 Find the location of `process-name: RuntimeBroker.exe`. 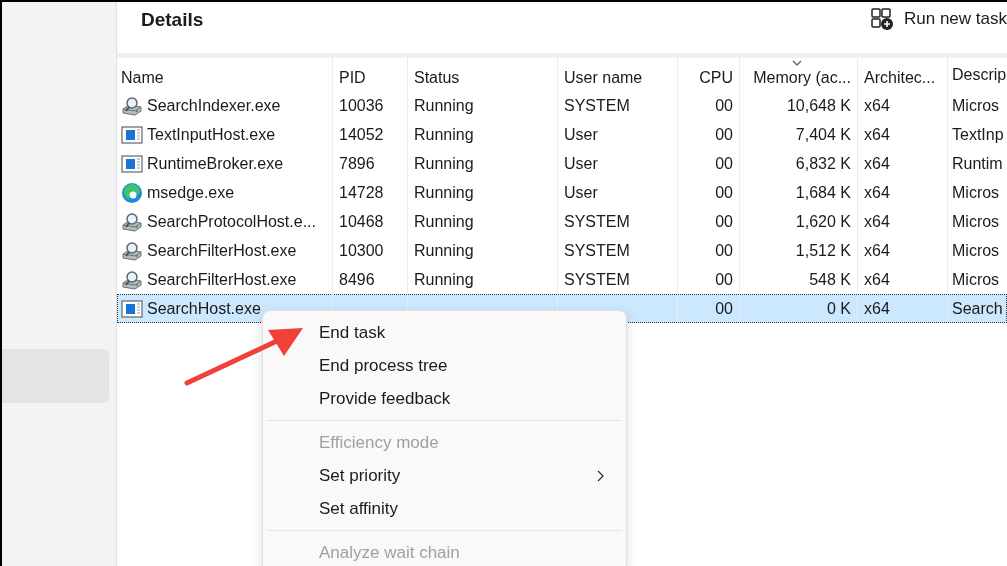

process-name: RuntimeBroker.exe is located at coordinates (215, 163).